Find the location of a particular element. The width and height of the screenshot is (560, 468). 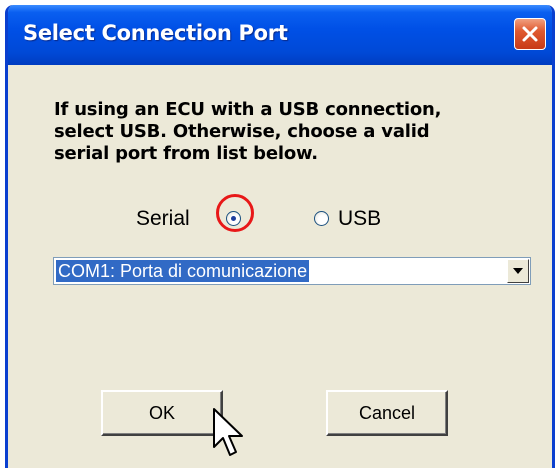

connection-type-group: Serial USB is located at coordinates (280, 219).